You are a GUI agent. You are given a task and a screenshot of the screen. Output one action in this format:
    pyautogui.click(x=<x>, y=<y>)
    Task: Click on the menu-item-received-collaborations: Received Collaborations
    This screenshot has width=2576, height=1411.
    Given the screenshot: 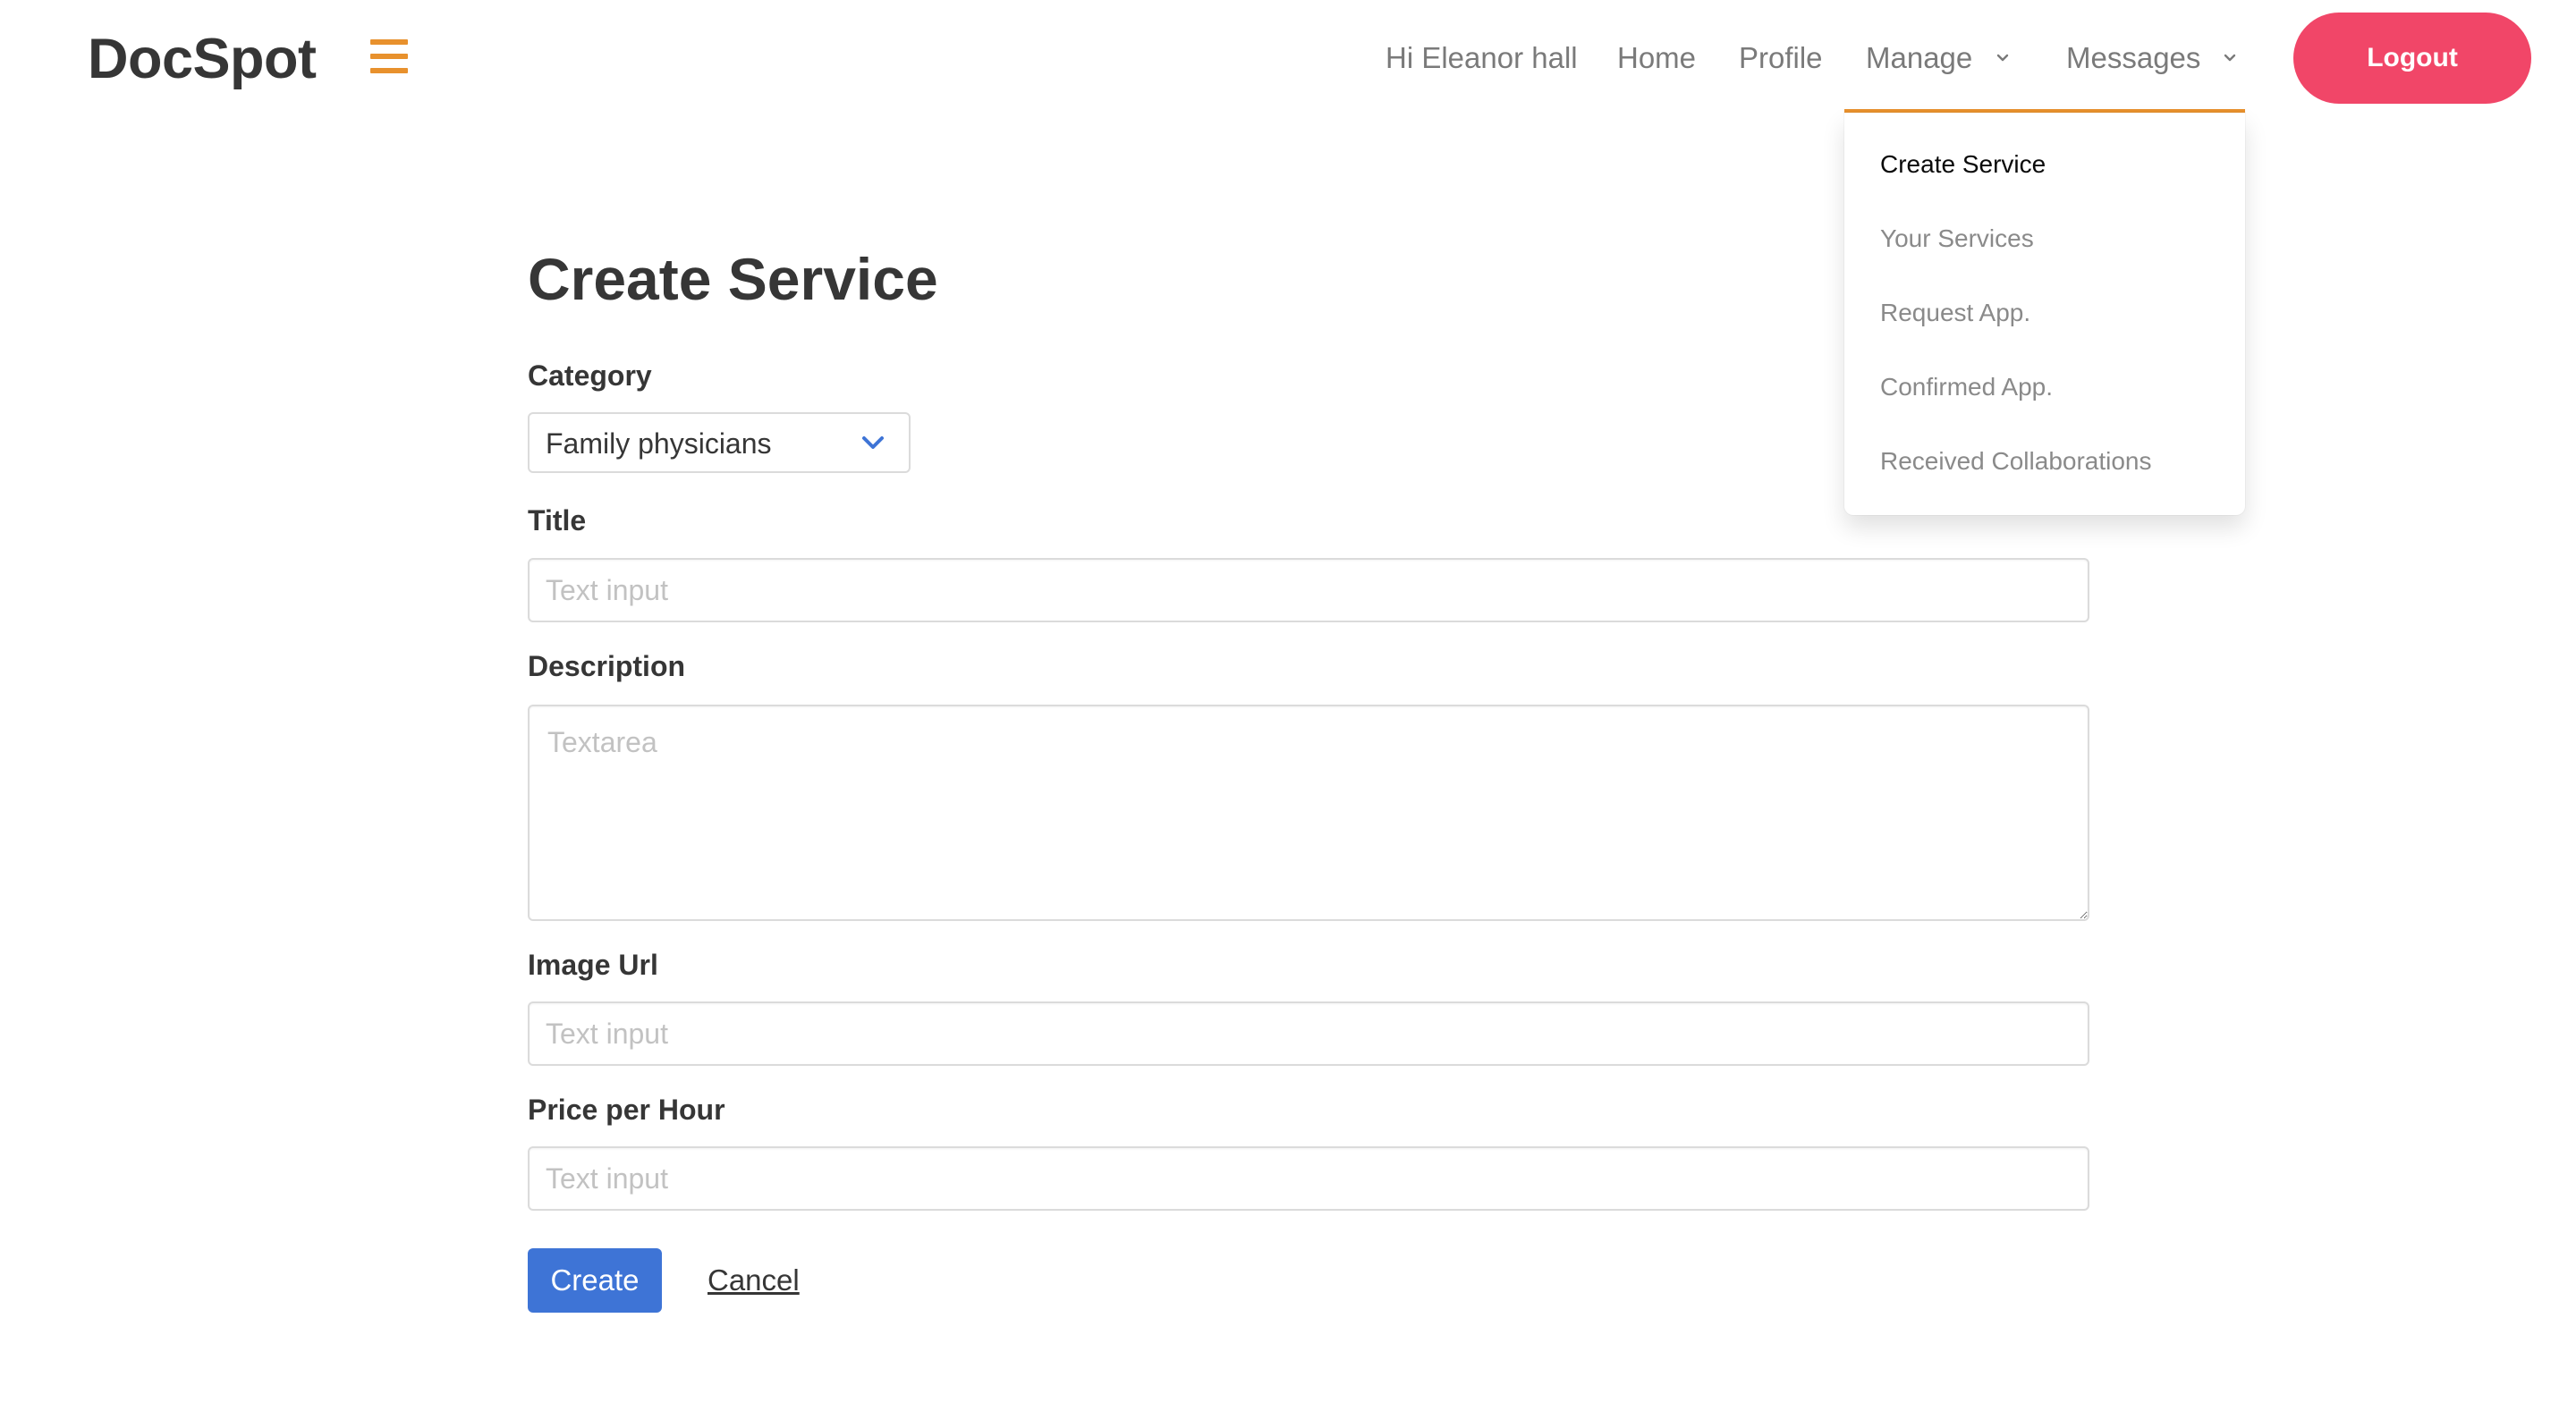 What is the action you would take?
    pyautogui.click(x=2016, y=461)
    